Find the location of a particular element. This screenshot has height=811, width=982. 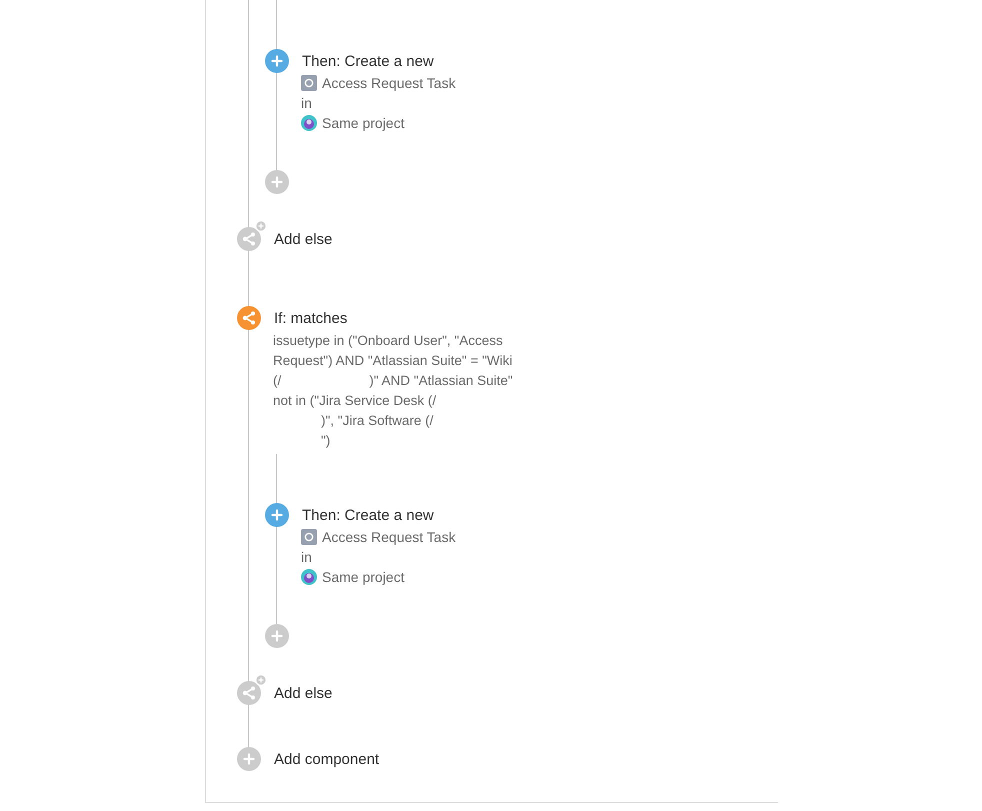

condition-text: (/ is located at coordinates (277, 380).